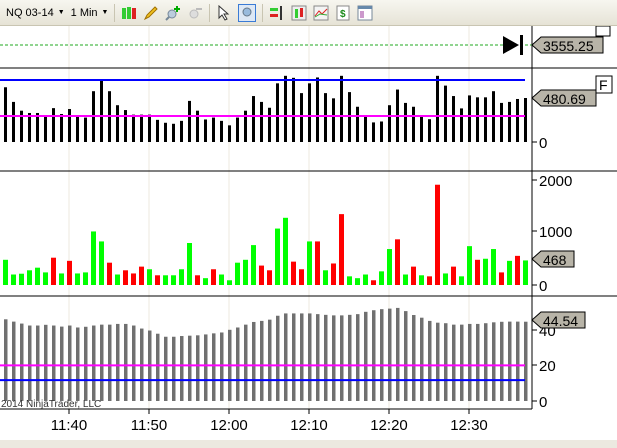 Image resolution: width=617 pixels, height=448 pixels. I want to click on time-axis: 11:40 11:50 12:00 12:10 12:20 12:30, so click(269, 421).